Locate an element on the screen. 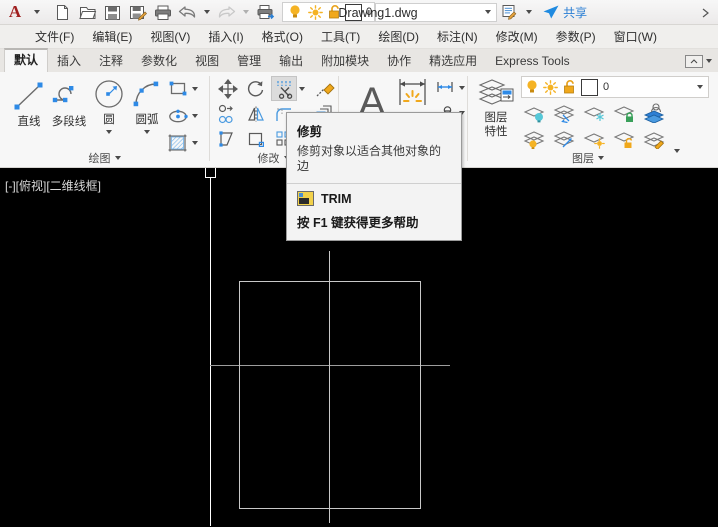  menu-item-view: 视图(V) is located at coordinates (170, 37).